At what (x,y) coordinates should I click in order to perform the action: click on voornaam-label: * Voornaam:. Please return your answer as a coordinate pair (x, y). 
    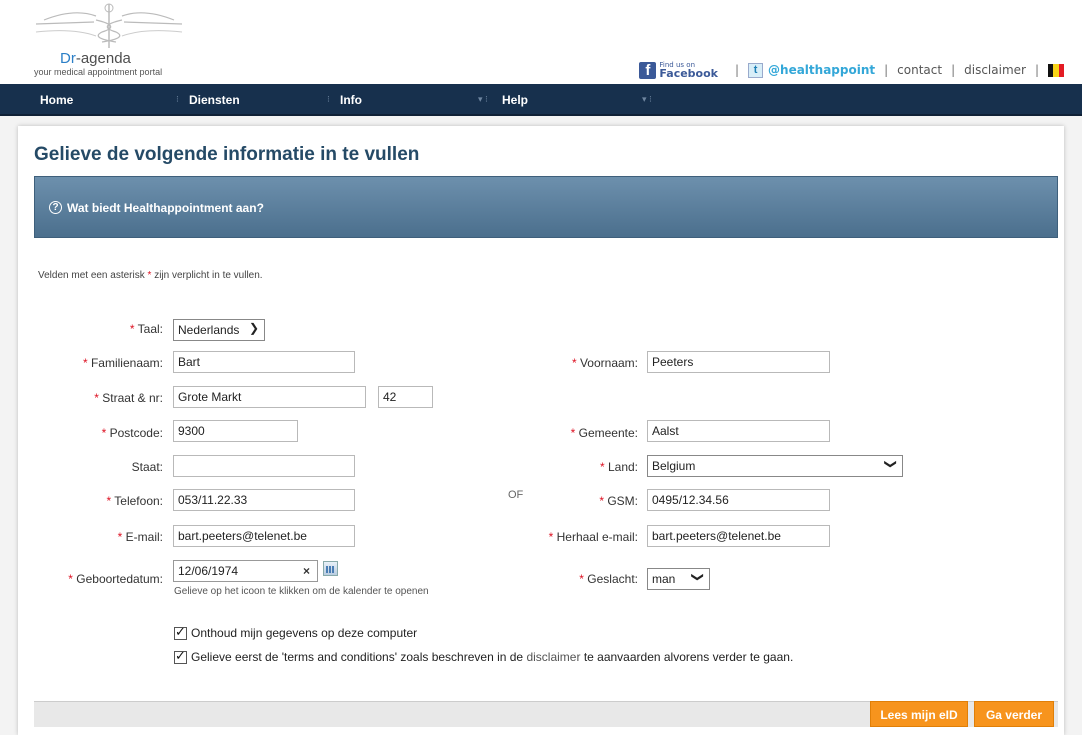
    Looking at the image, I should click on (604, 363).